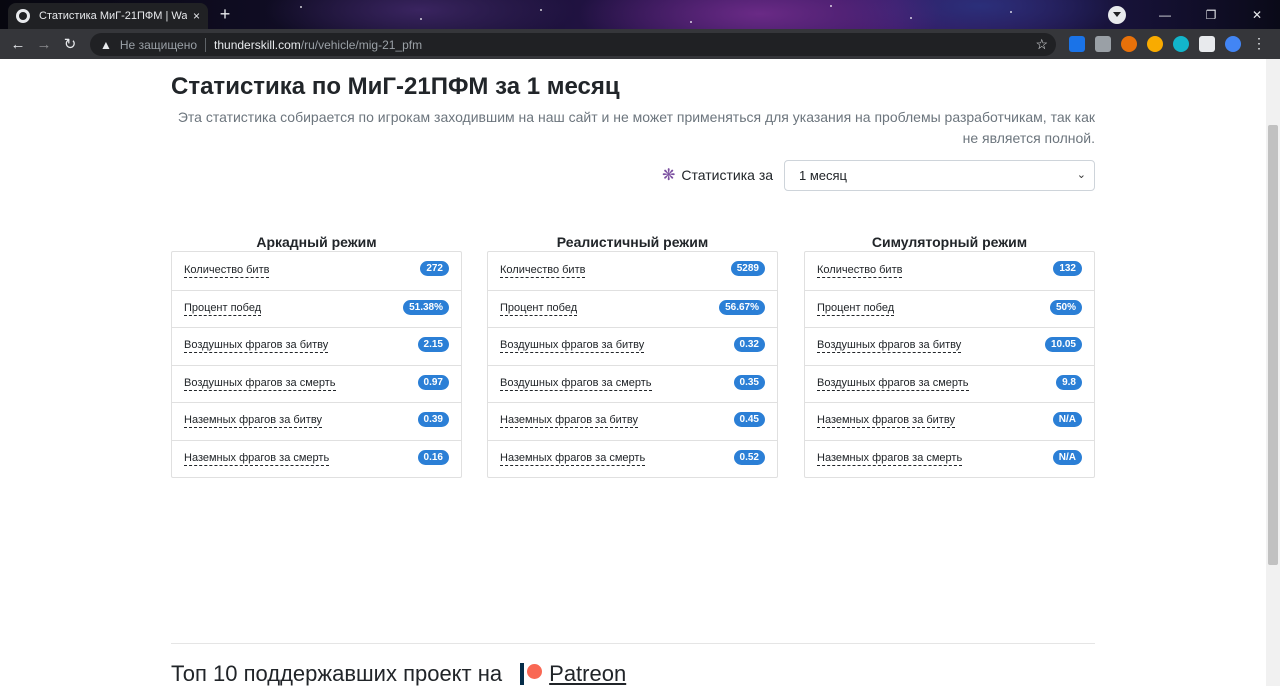 This screenshot has width=1280, height=686. Describe the element at coordinates (823, 175) in the screenshot. I see `period-selected-value: 1 месяц` at that location.